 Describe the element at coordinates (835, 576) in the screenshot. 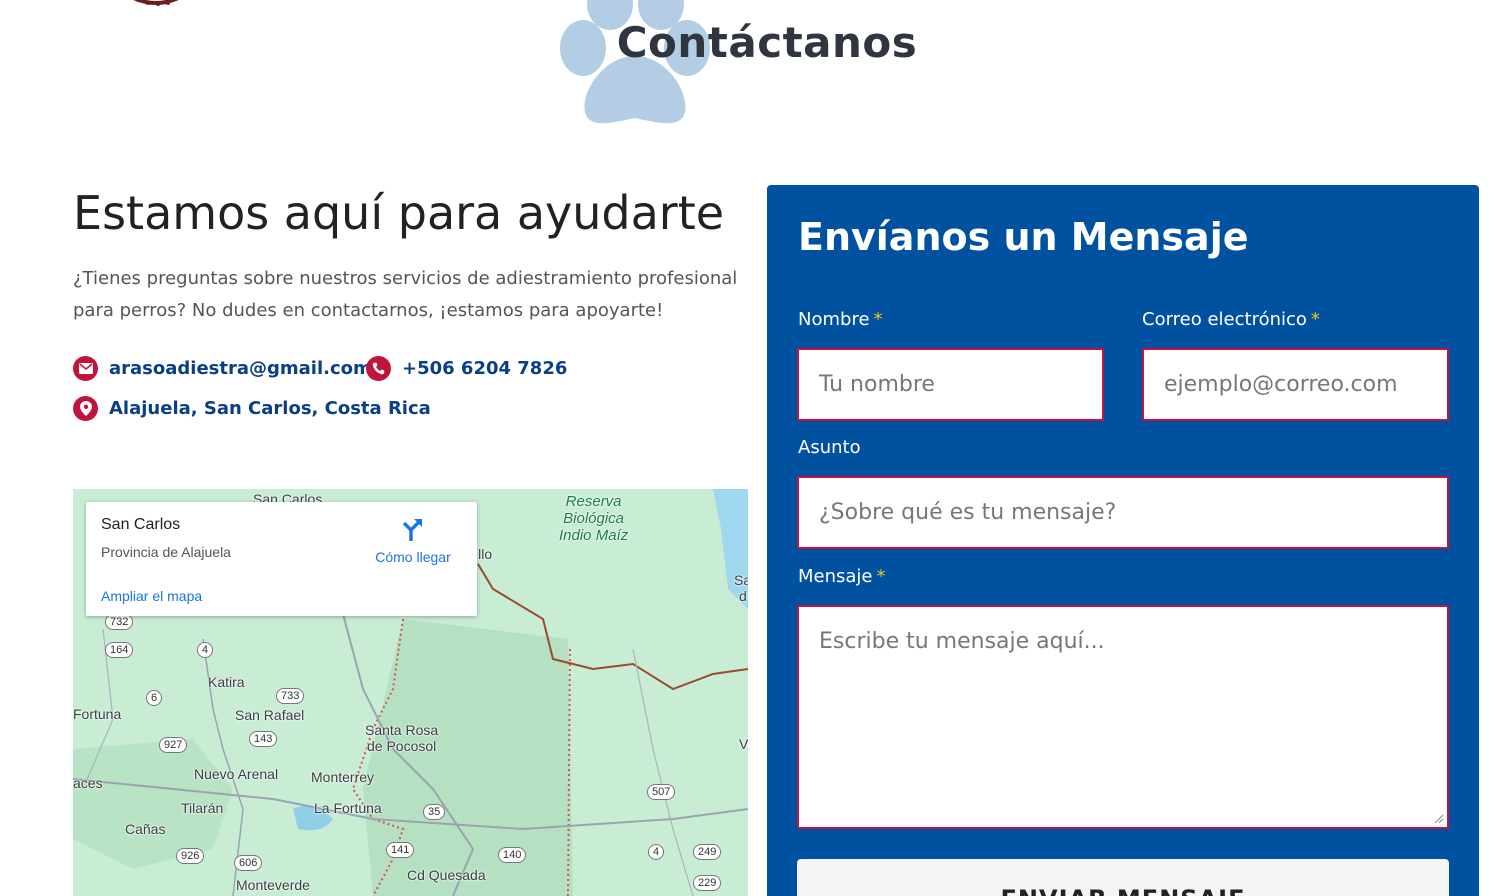

I see `message-label-text: Mensaje` at that location.